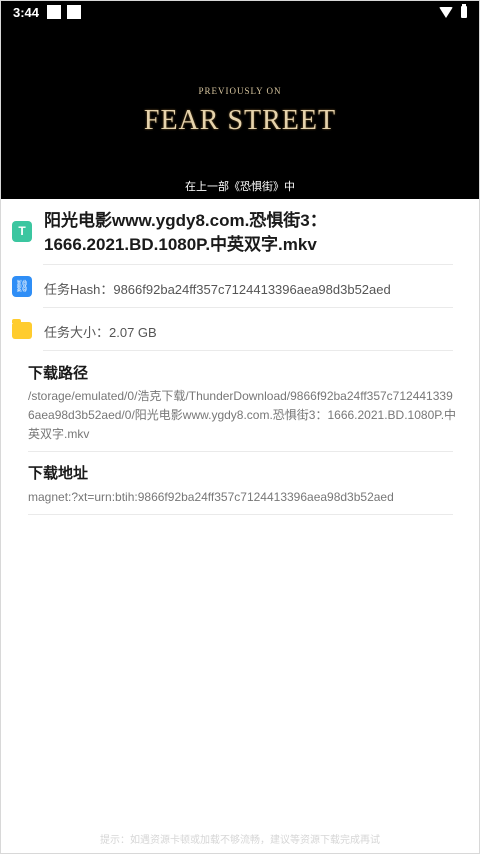 This screenshot has width=480, height=854. What do you see at coordinates (100, 332) in the screenshot?
I see `task-size: 任务大小：2.07 GB` at bounding box center [100, 332].